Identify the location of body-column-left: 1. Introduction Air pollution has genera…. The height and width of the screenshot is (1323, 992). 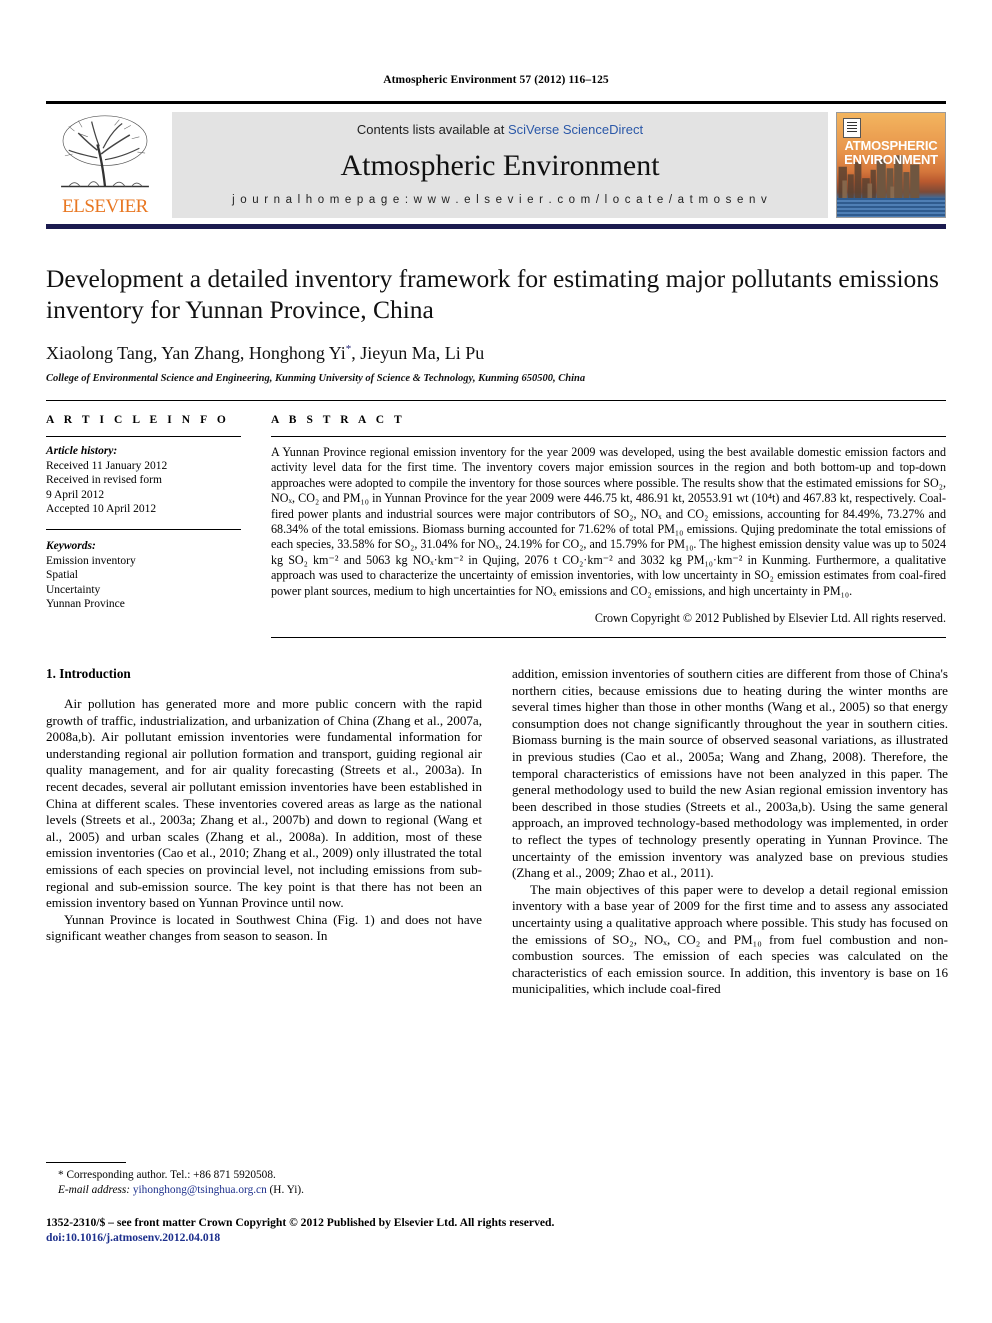
(264, 832).